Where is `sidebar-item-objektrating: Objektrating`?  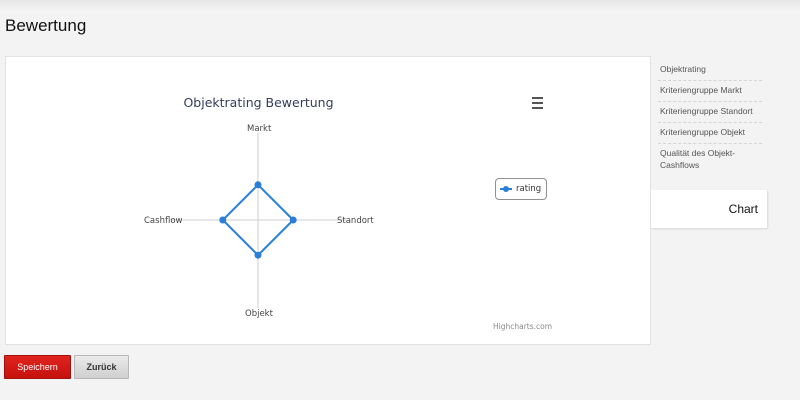
sidebar-item-objektrating: Objektrating is located at coordinates (710, 70).